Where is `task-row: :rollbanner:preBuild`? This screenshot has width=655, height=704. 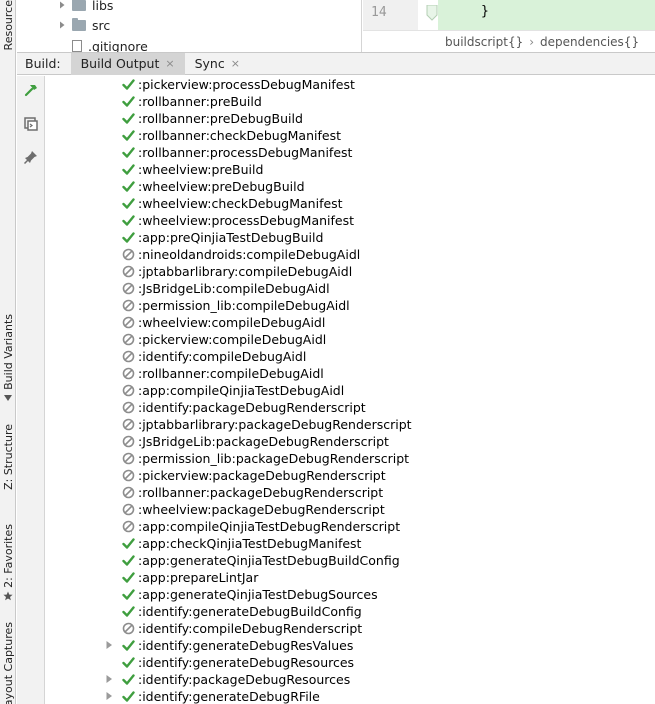
task-row: :rollbanner:preBuild is located at coordinates (350, 101).